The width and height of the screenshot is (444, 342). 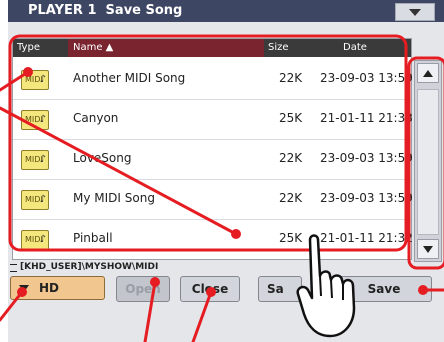 I want to click on scrollbar-highlight-outline, so click(x=425, y=163).